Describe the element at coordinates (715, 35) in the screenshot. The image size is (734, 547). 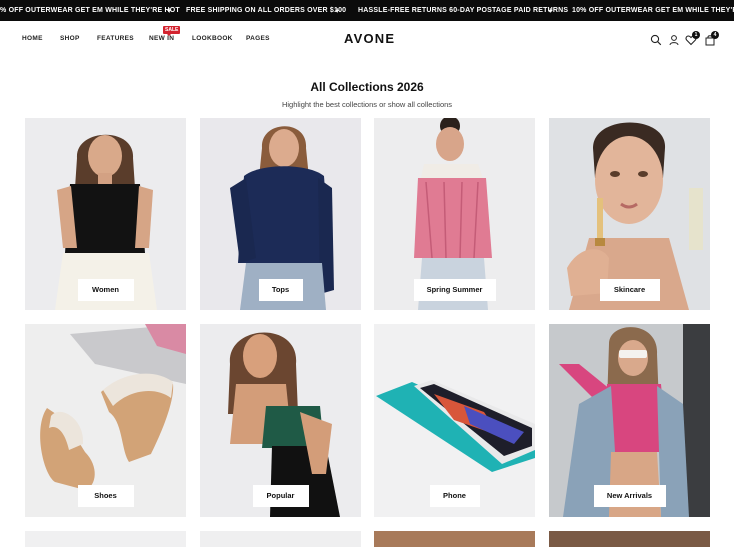
I see `cart-count-badge: 4` at that location.